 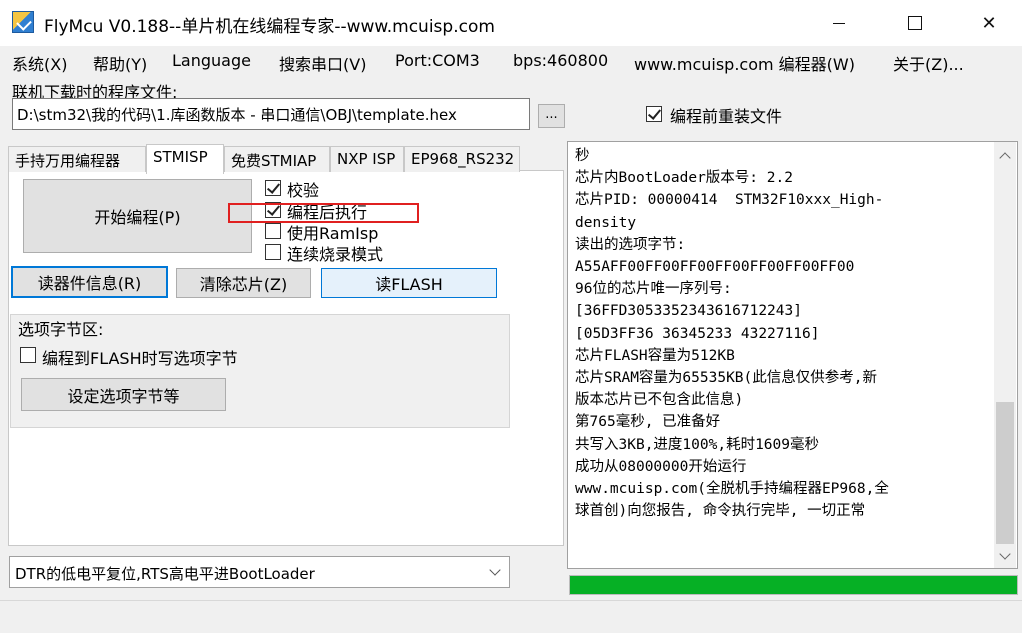 I want to click on reload-before-program-label: 编程前重装文件, so click(x=726, y=116).